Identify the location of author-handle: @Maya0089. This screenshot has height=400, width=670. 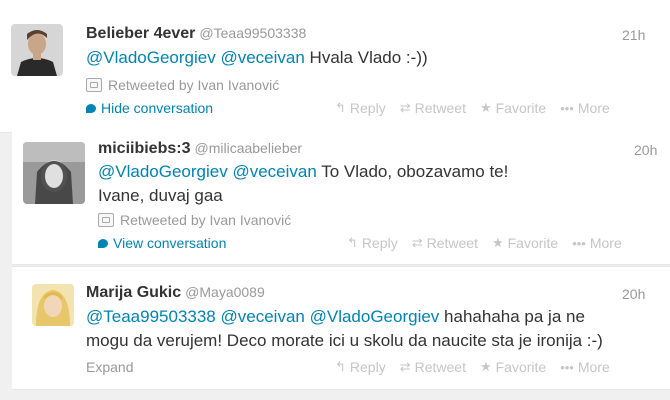
(225, 292).